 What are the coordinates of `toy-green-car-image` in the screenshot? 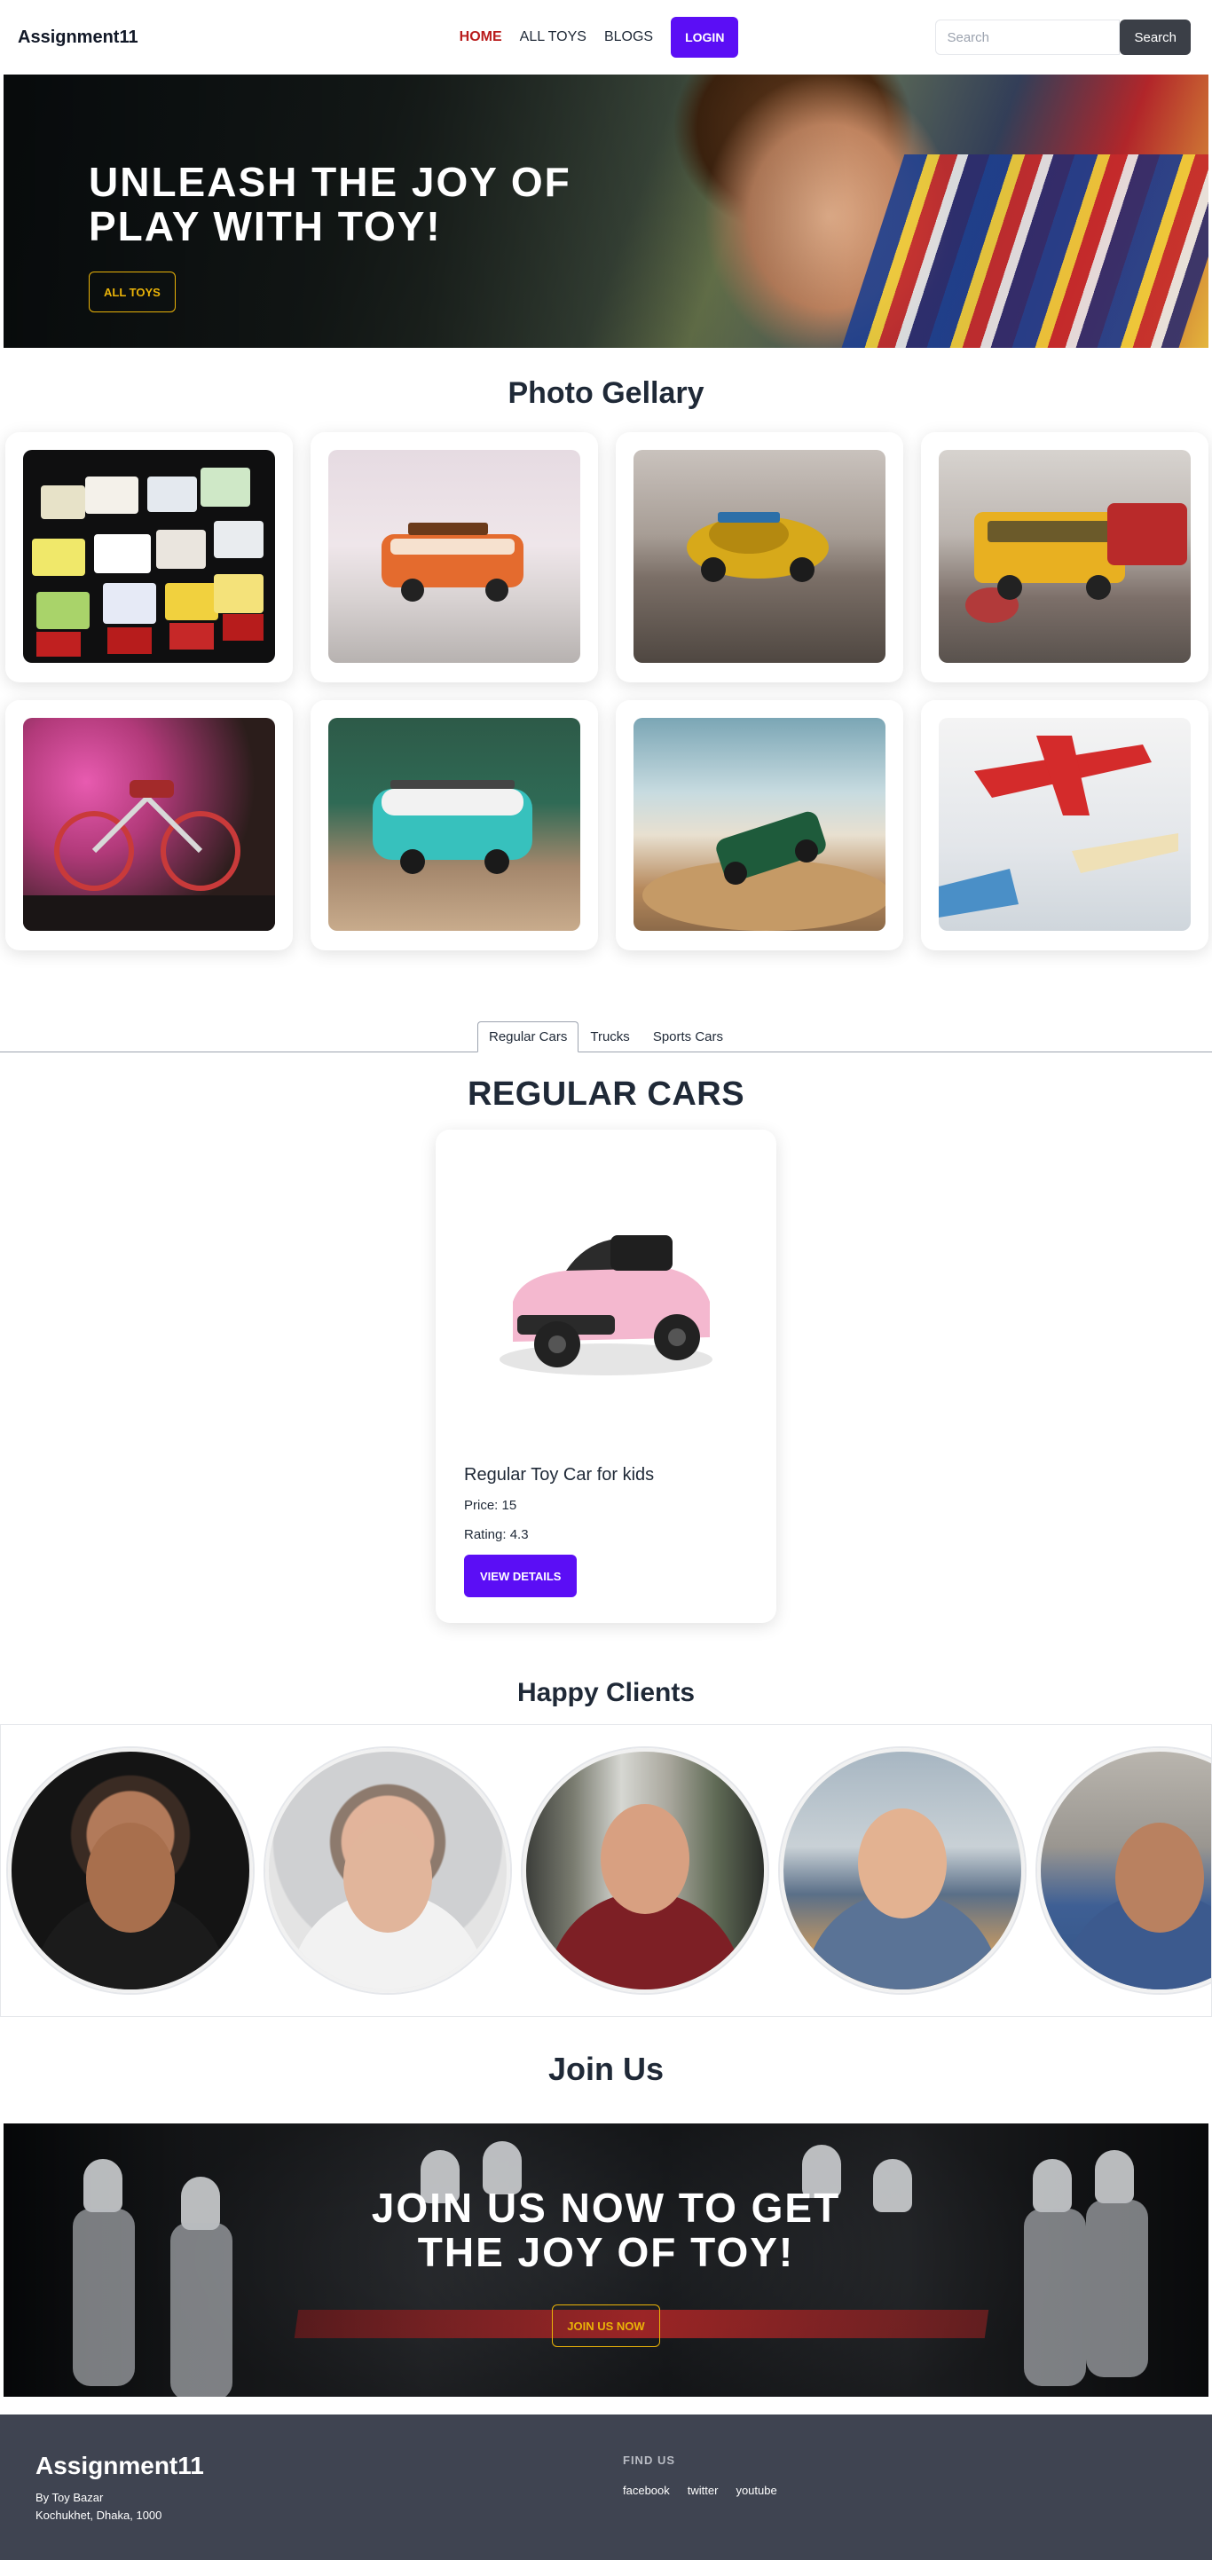 It's located at (759, 824).